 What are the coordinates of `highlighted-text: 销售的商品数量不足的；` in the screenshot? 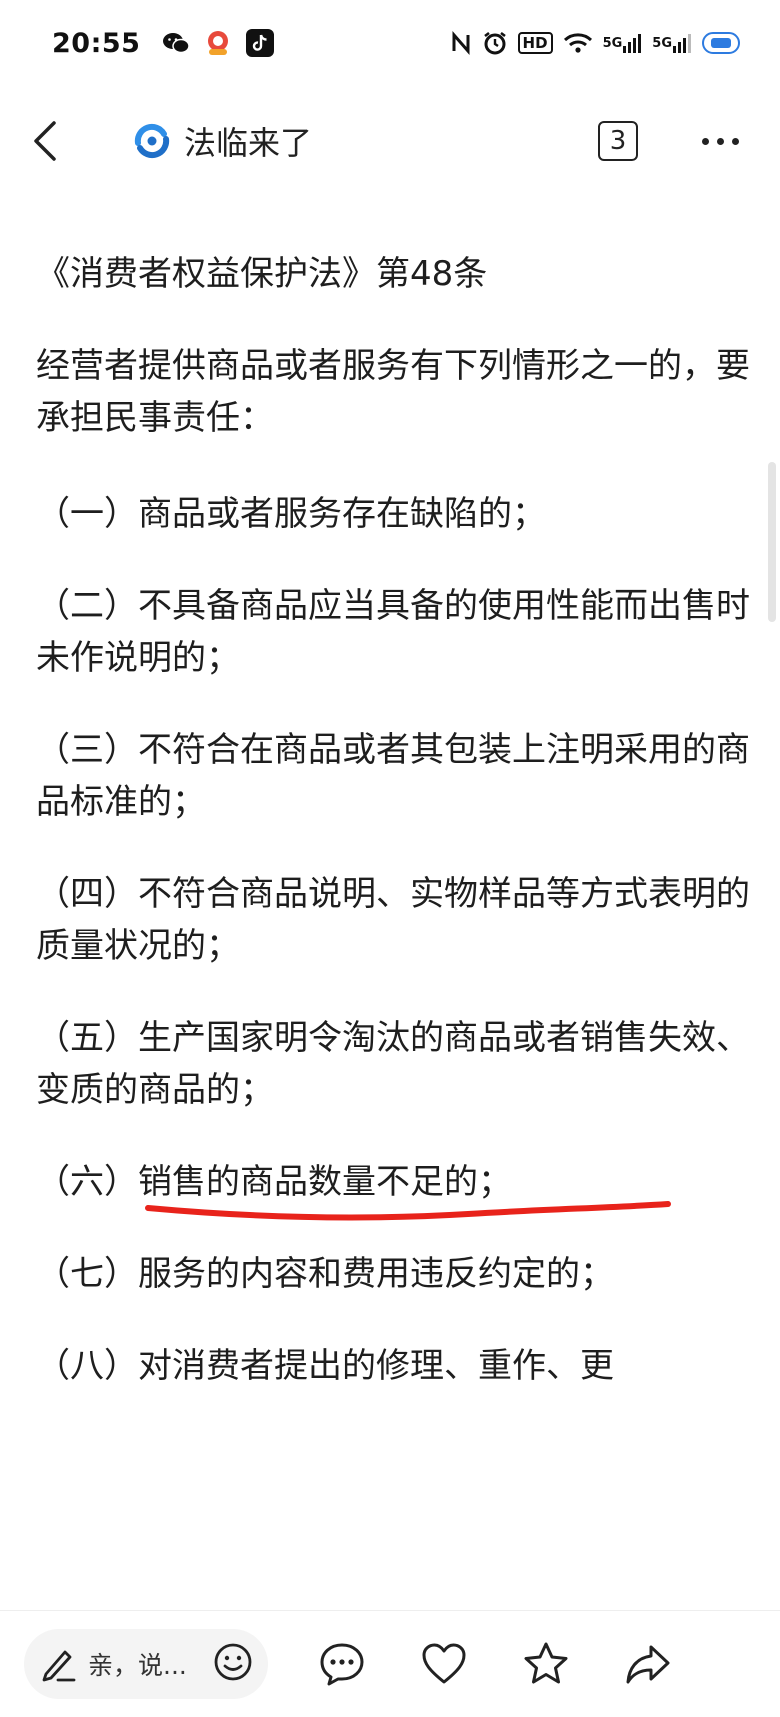 It's located at (404, 1188).